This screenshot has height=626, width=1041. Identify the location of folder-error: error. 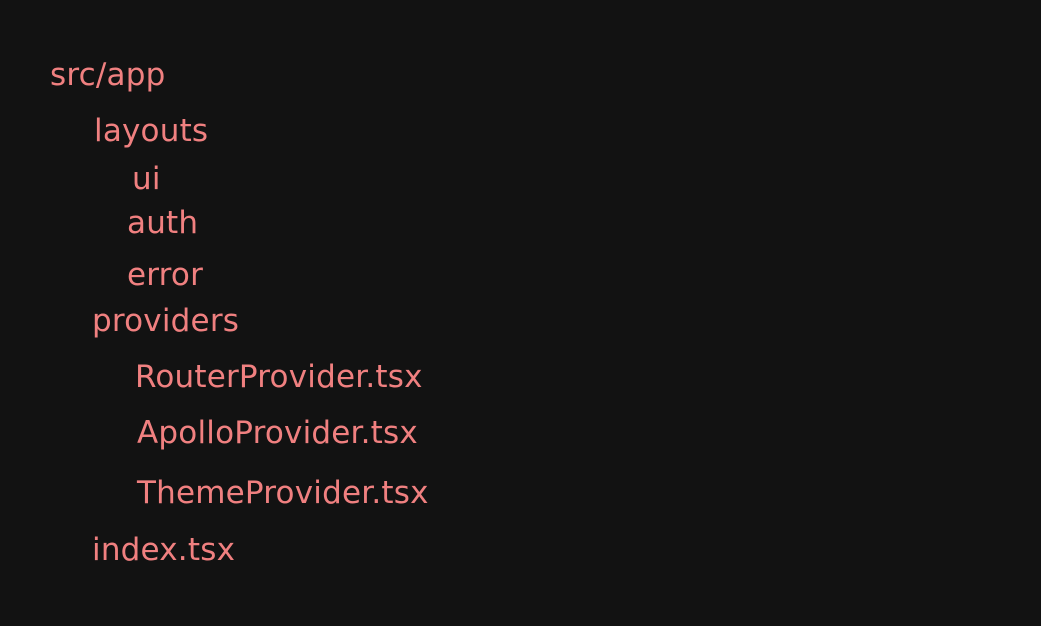
(165, 275).